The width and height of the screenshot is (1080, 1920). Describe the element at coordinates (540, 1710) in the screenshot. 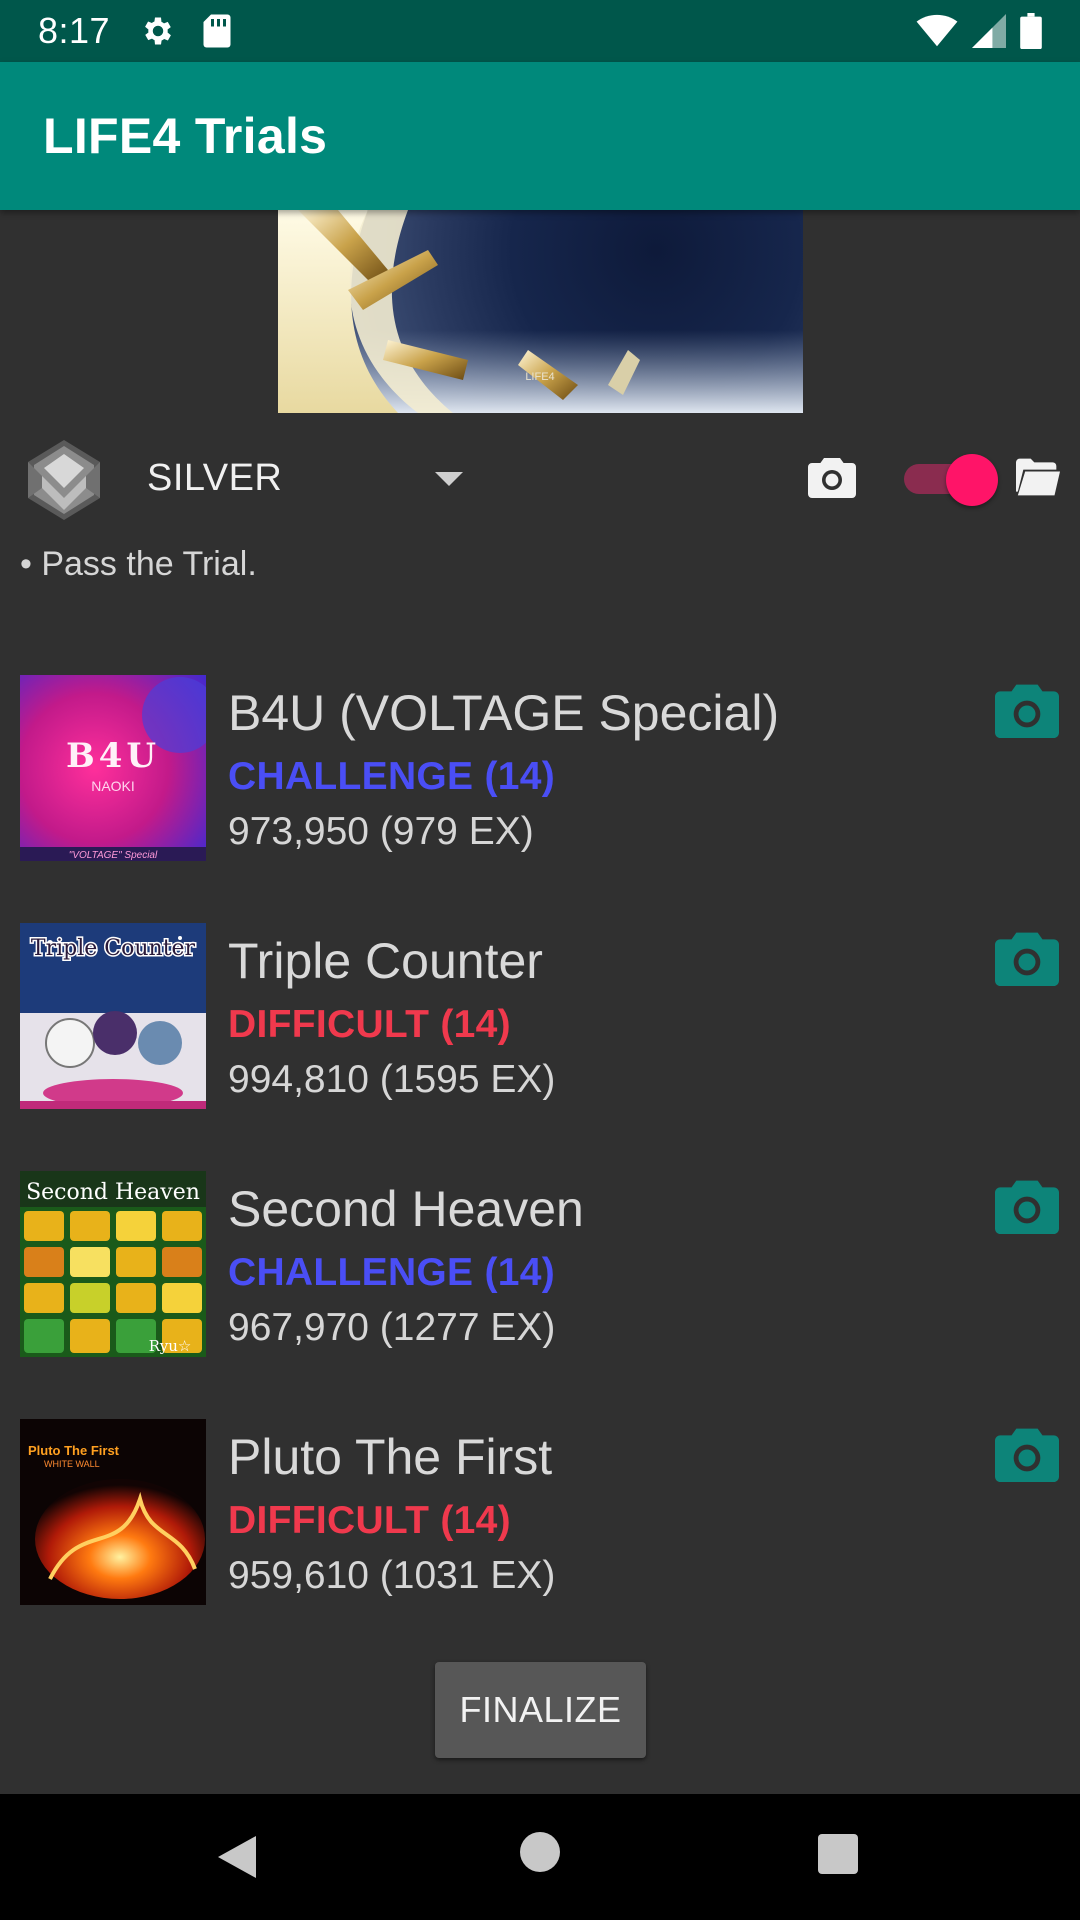

I see `finalize-button: FINALIZE` at that location.